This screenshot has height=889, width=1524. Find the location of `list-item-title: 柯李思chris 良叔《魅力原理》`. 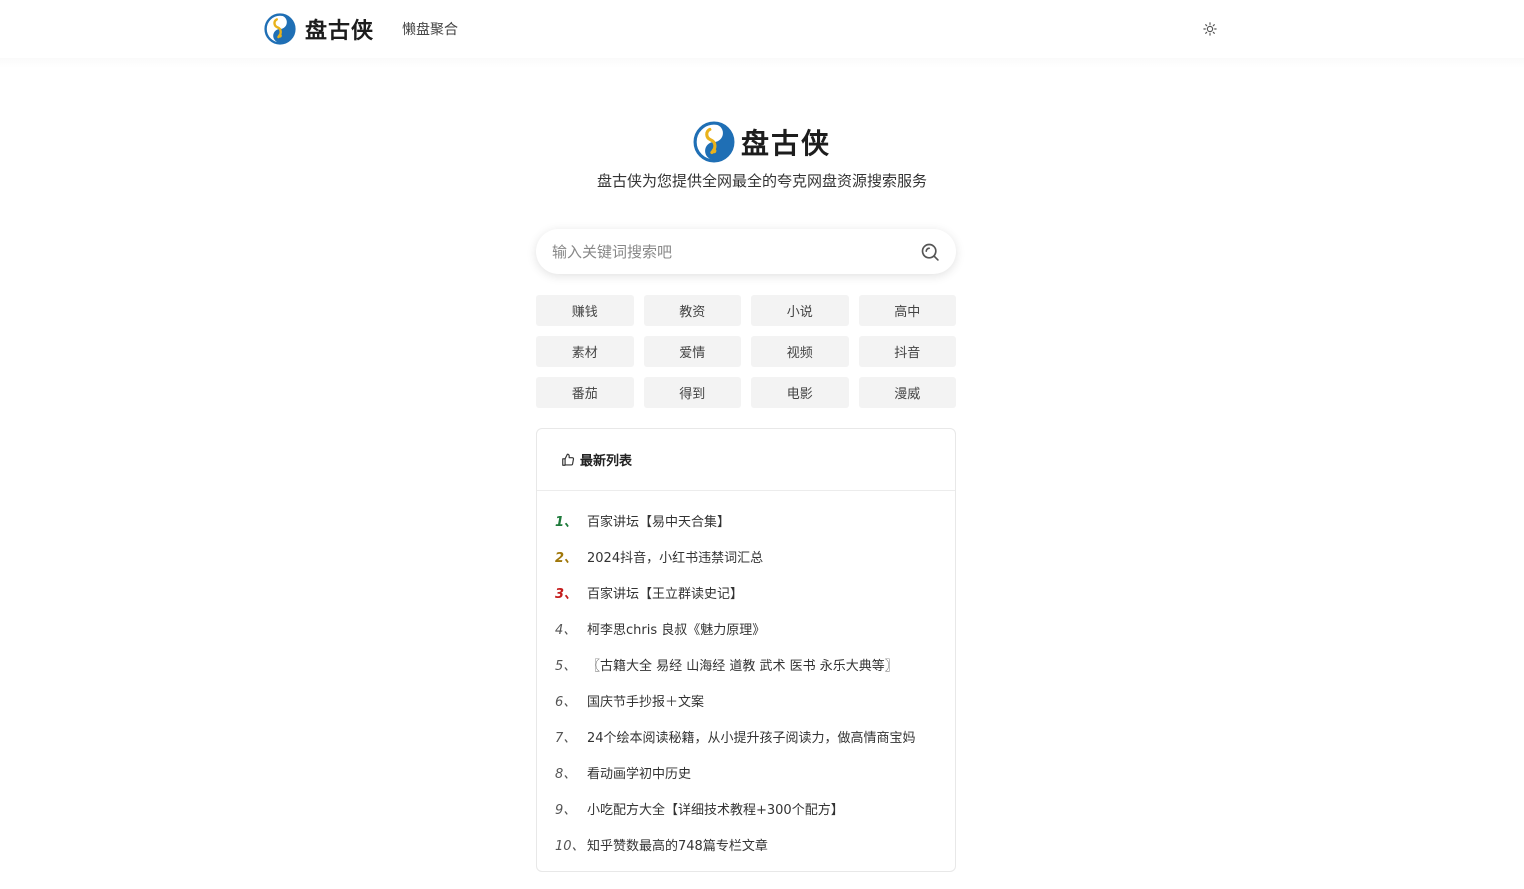

list-item-title: 柯李思chris 良叔《魅力原理》 is located at coordinates (761, 628).